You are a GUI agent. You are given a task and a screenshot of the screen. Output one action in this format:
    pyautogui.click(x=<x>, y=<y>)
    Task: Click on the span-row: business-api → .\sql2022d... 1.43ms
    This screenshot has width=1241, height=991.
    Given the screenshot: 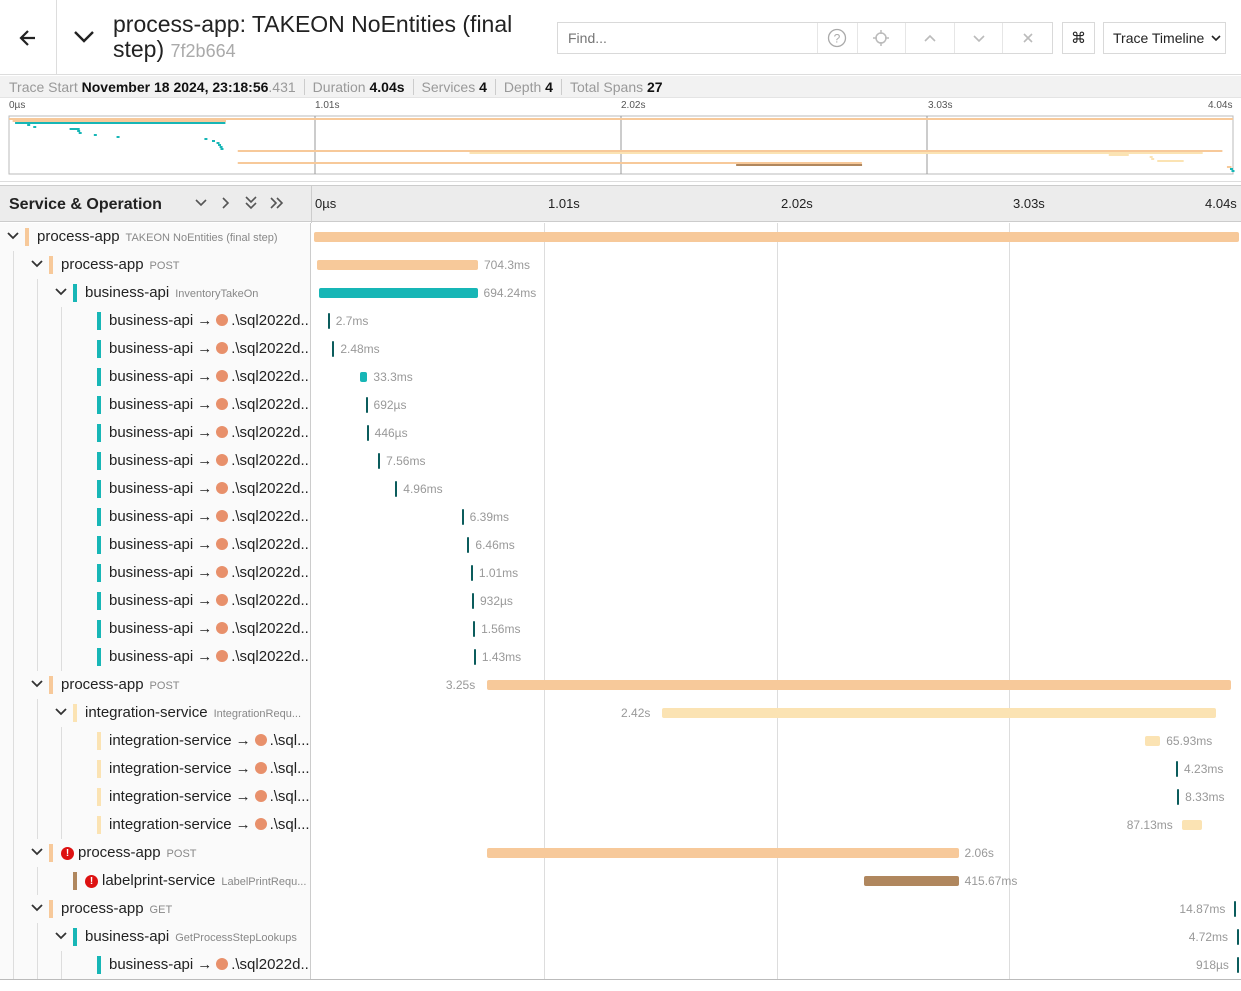 What is the action you would take?
    pyautogui.click(x=620, y=657)
    